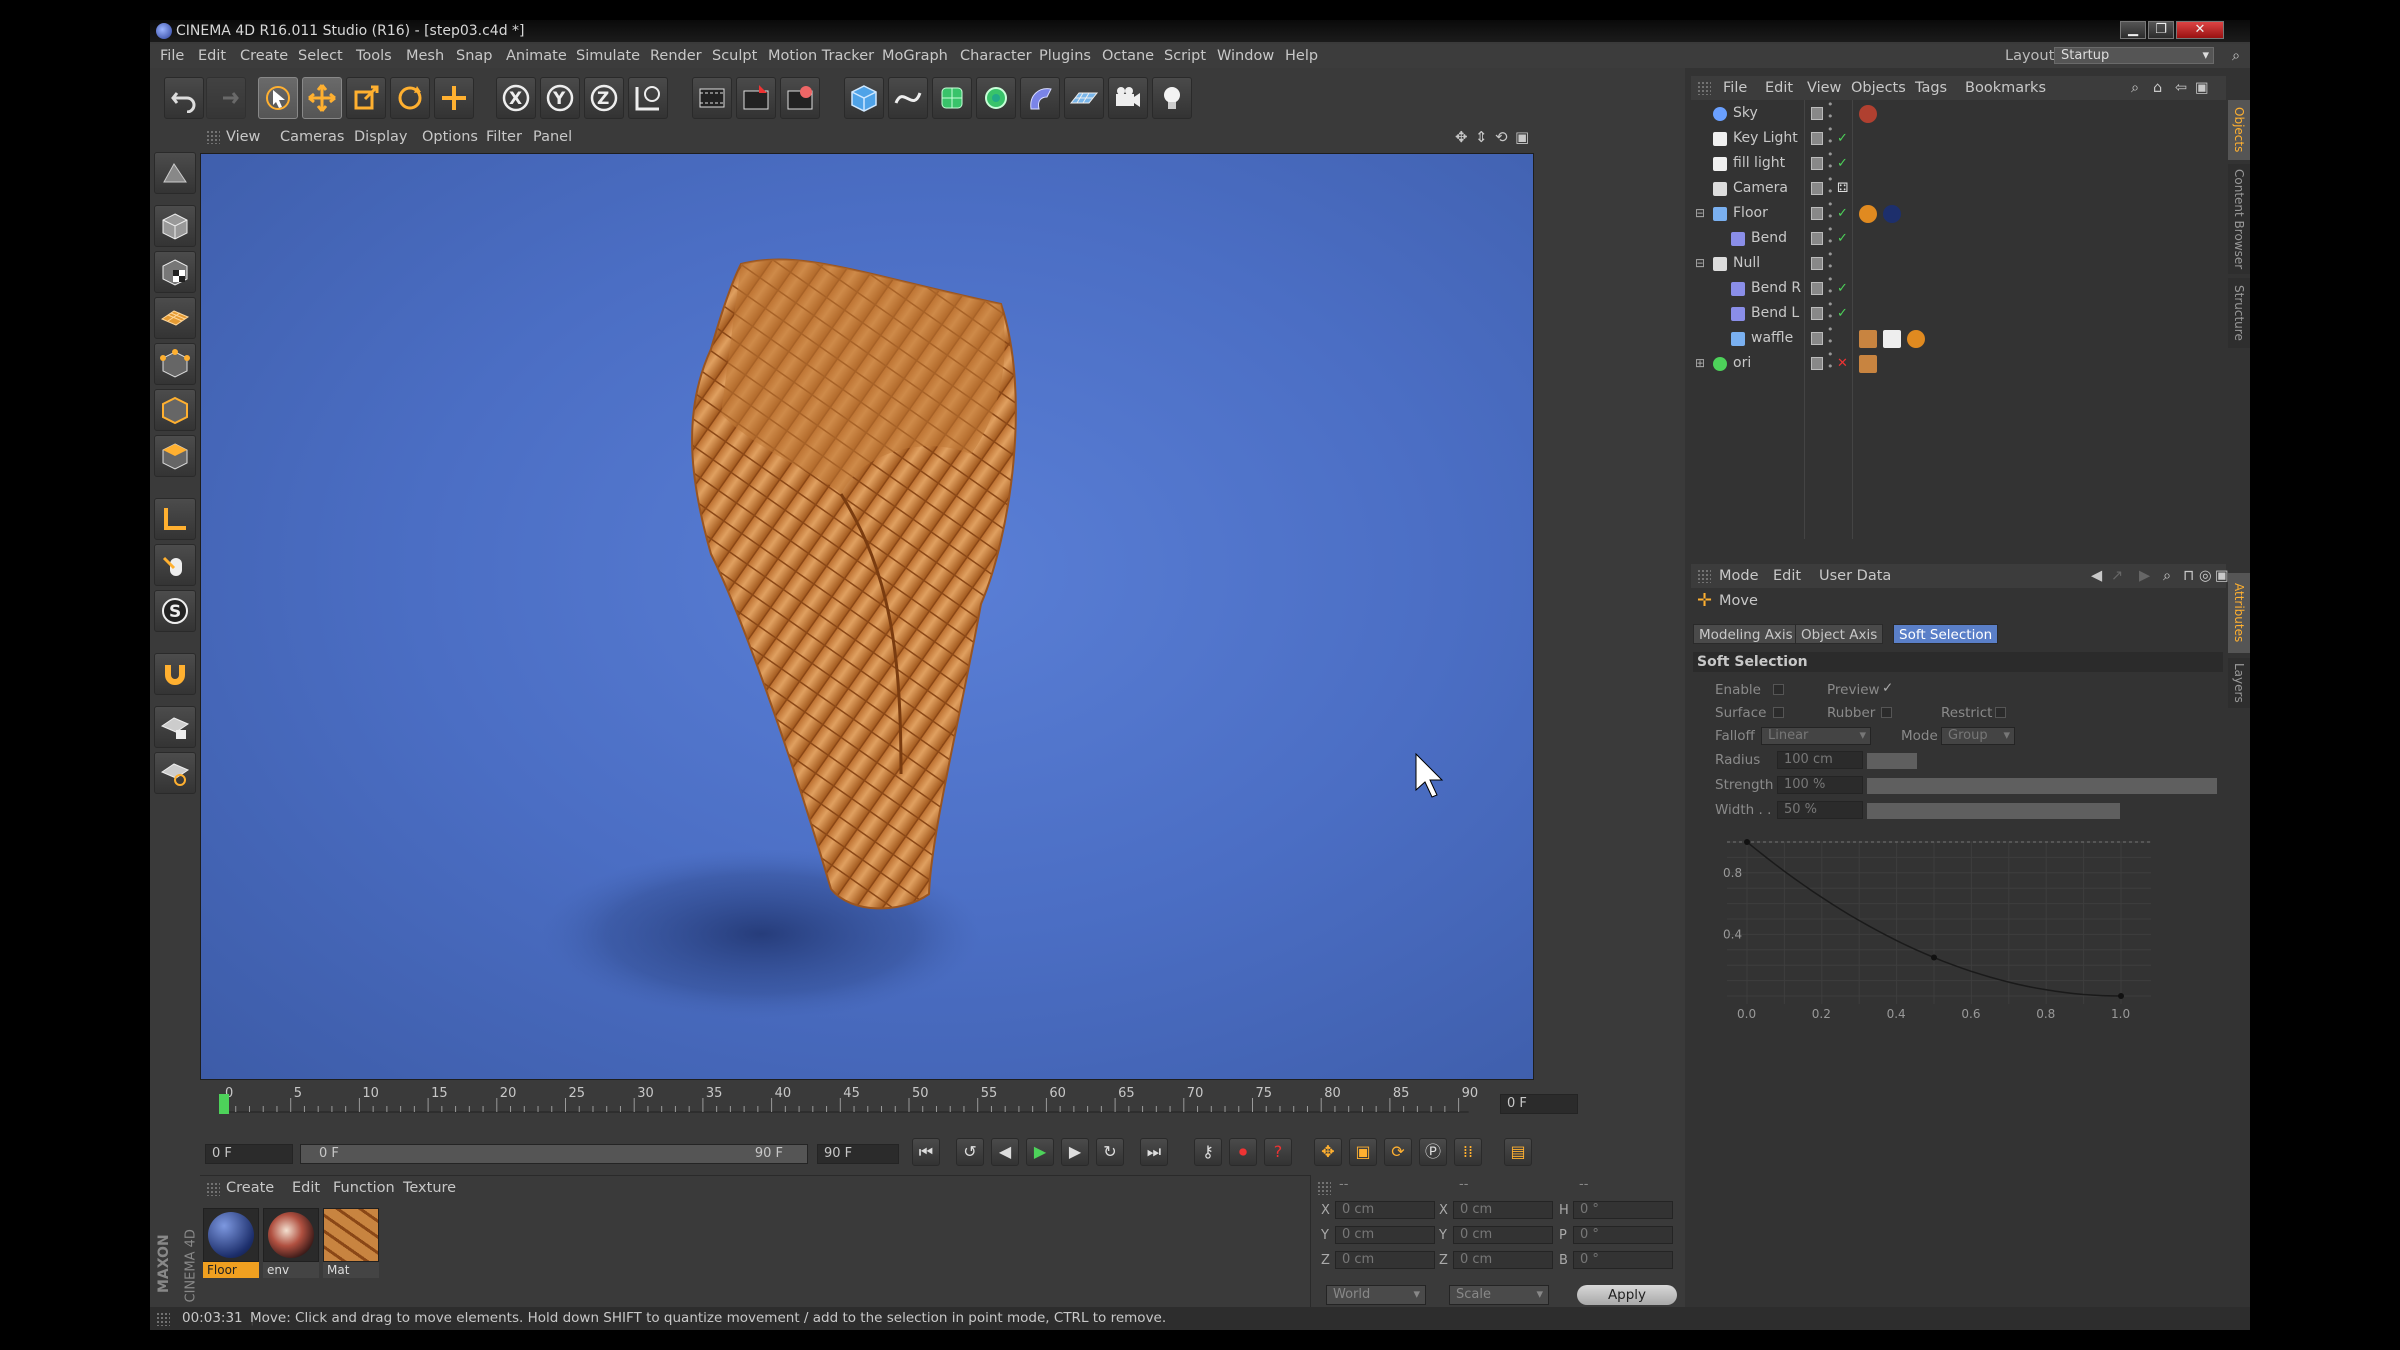  I want to click on parameter-key-icon: Ⓟ, so click(1433, 1152).